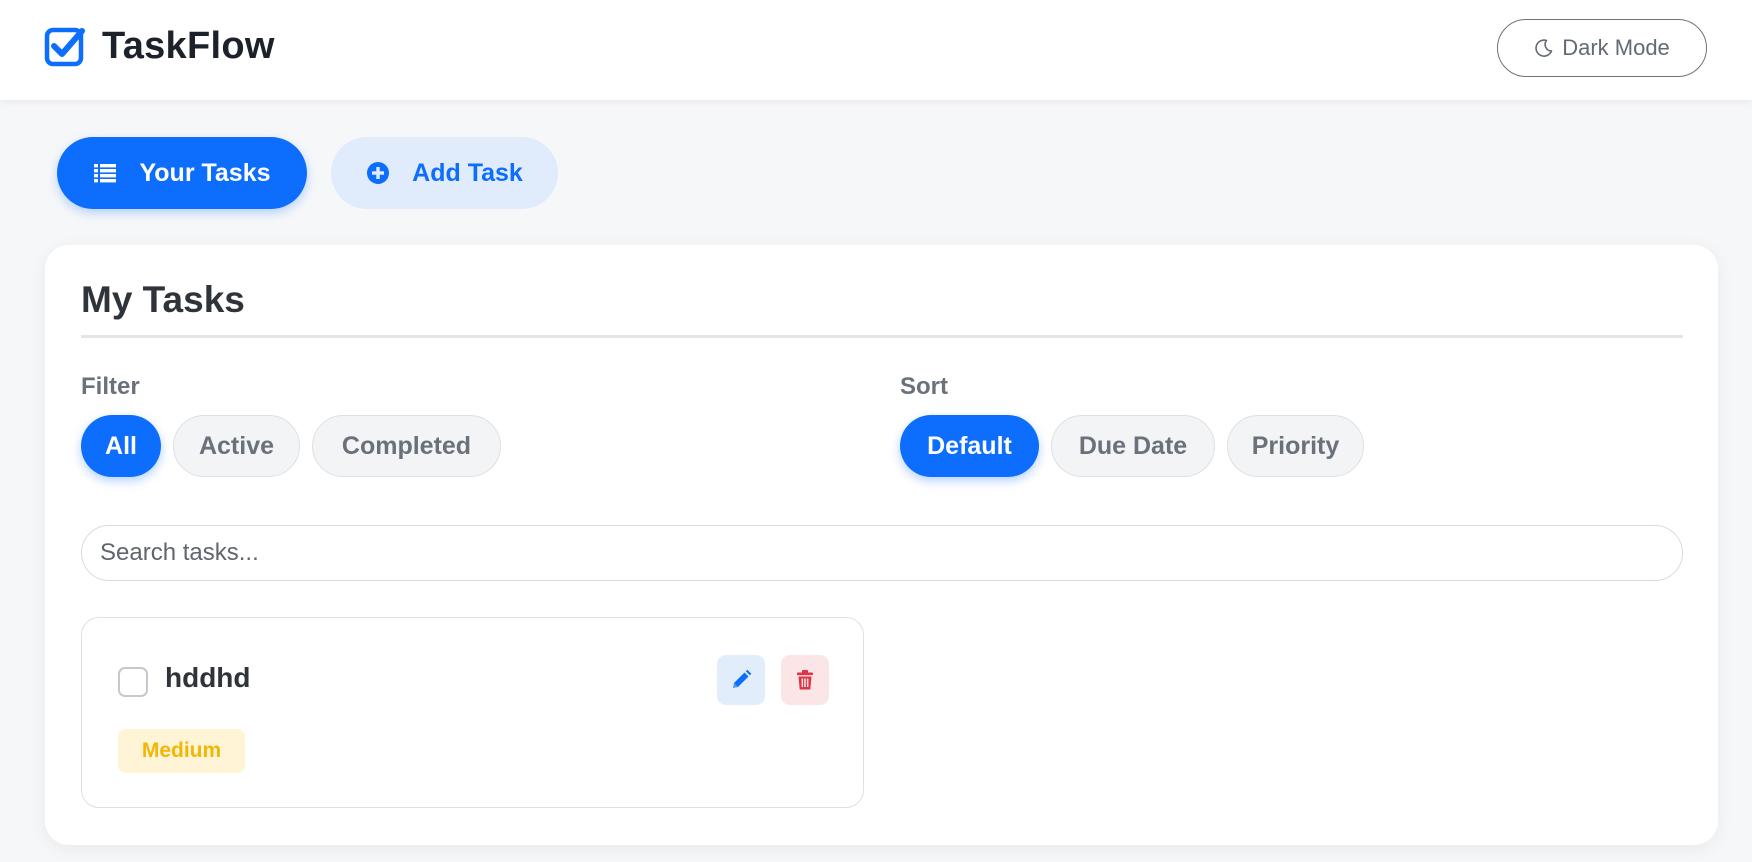  I want to click on check-square-icon, so click(64, 47).